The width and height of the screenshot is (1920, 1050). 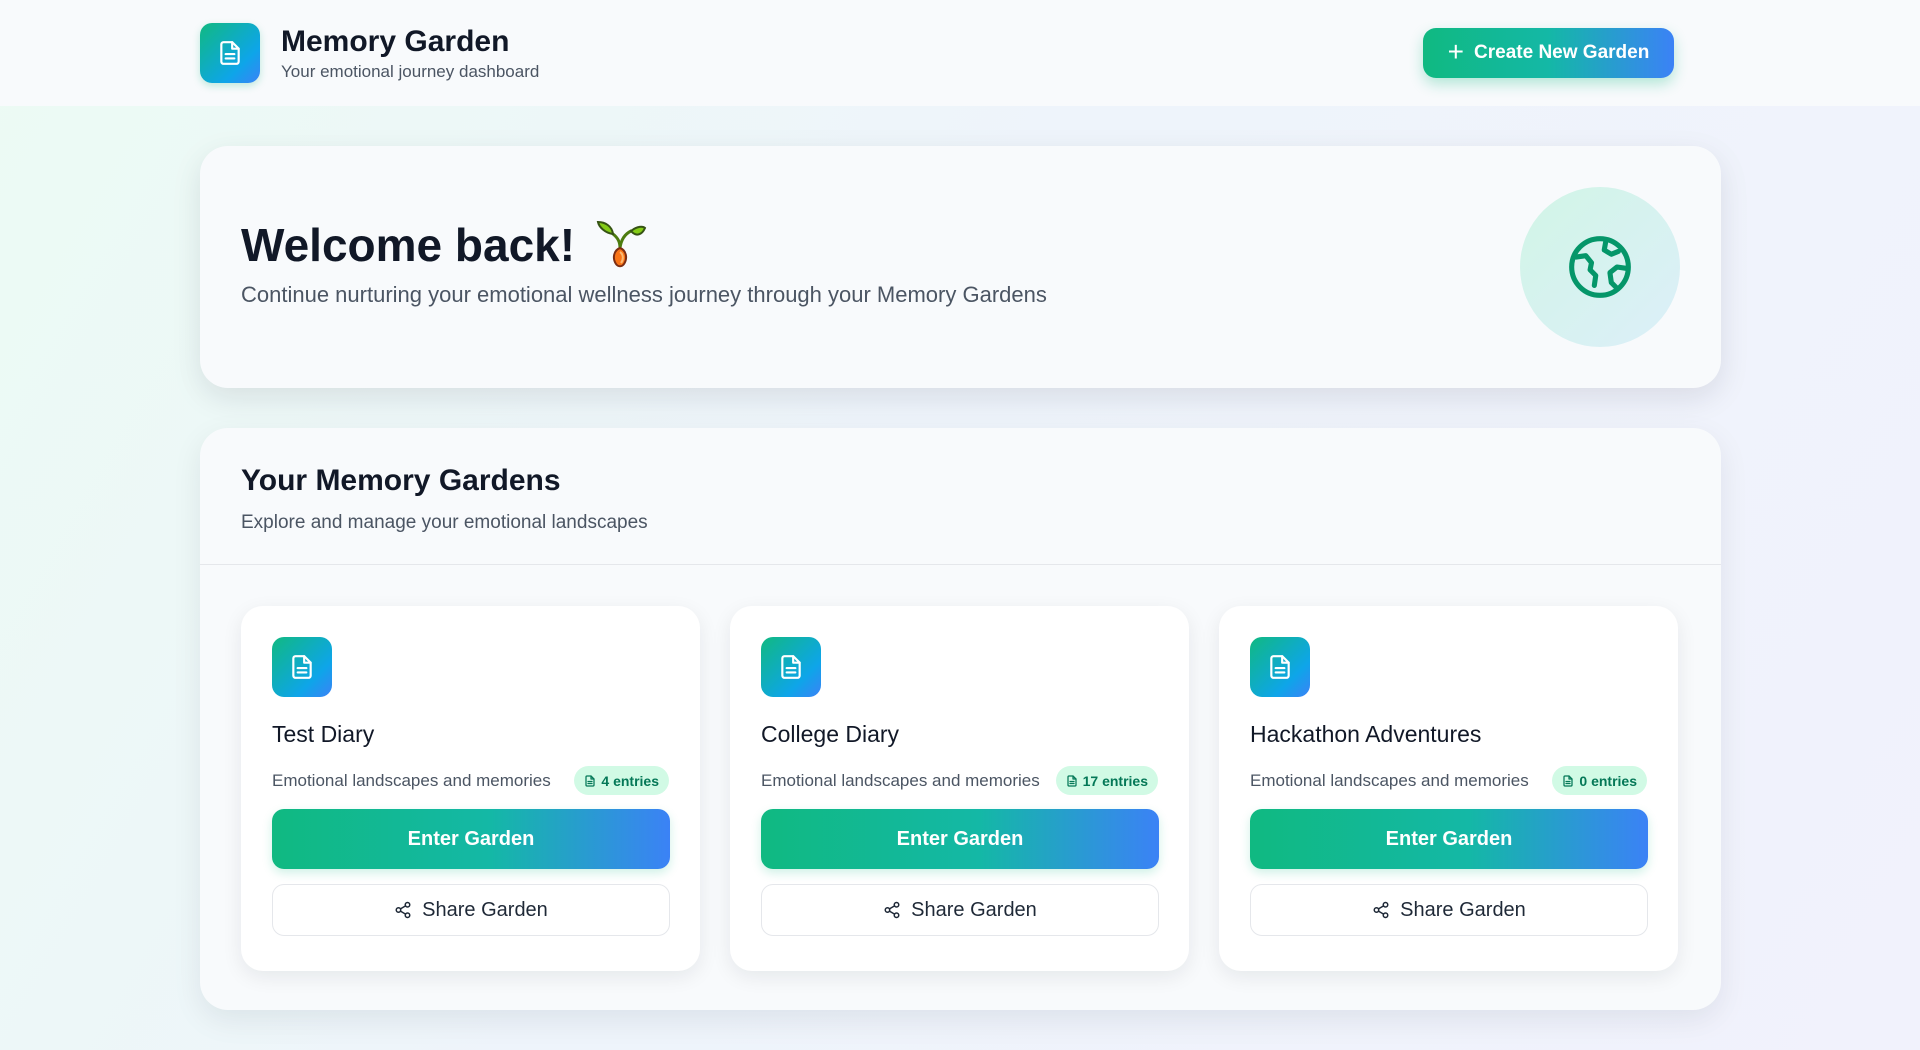 I want to click on globe-badge, so click(x=1600, y=267).